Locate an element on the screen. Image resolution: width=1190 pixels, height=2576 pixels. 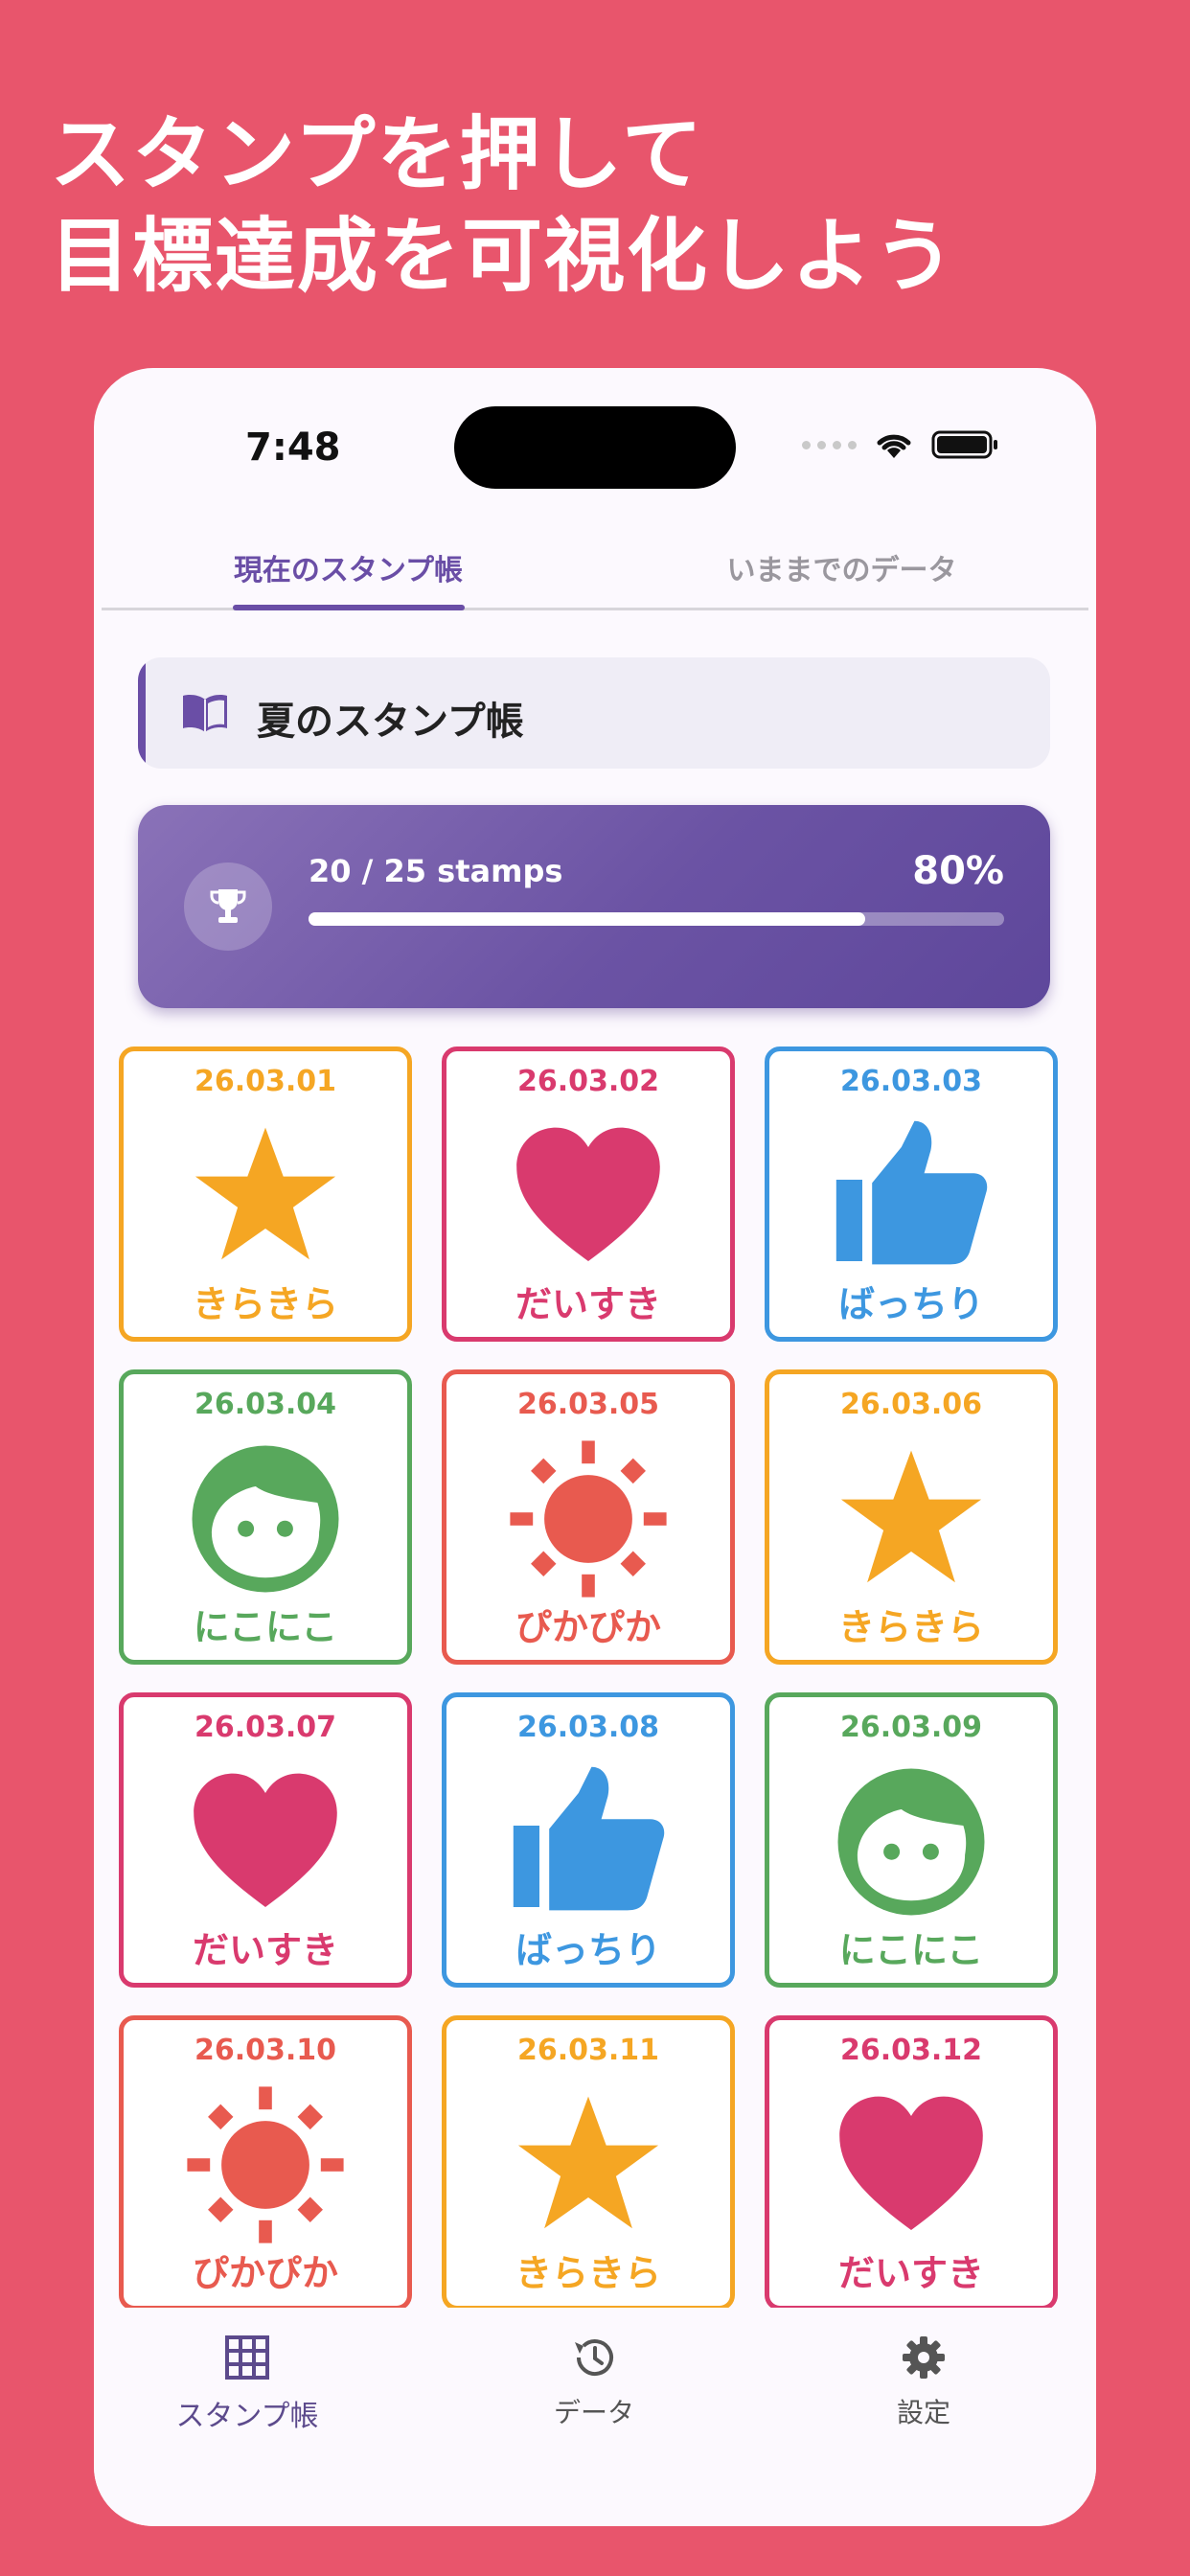
nav-data: データ is located at coordinates (594, 2382).